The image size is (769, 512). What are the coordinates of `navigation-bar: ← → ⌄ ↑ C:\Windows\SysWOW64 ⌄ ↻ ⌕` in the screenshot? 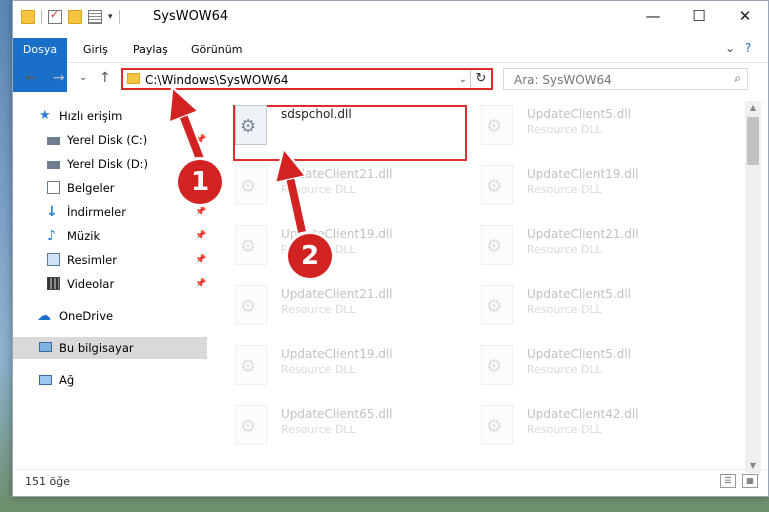 It's located at (390, 79).